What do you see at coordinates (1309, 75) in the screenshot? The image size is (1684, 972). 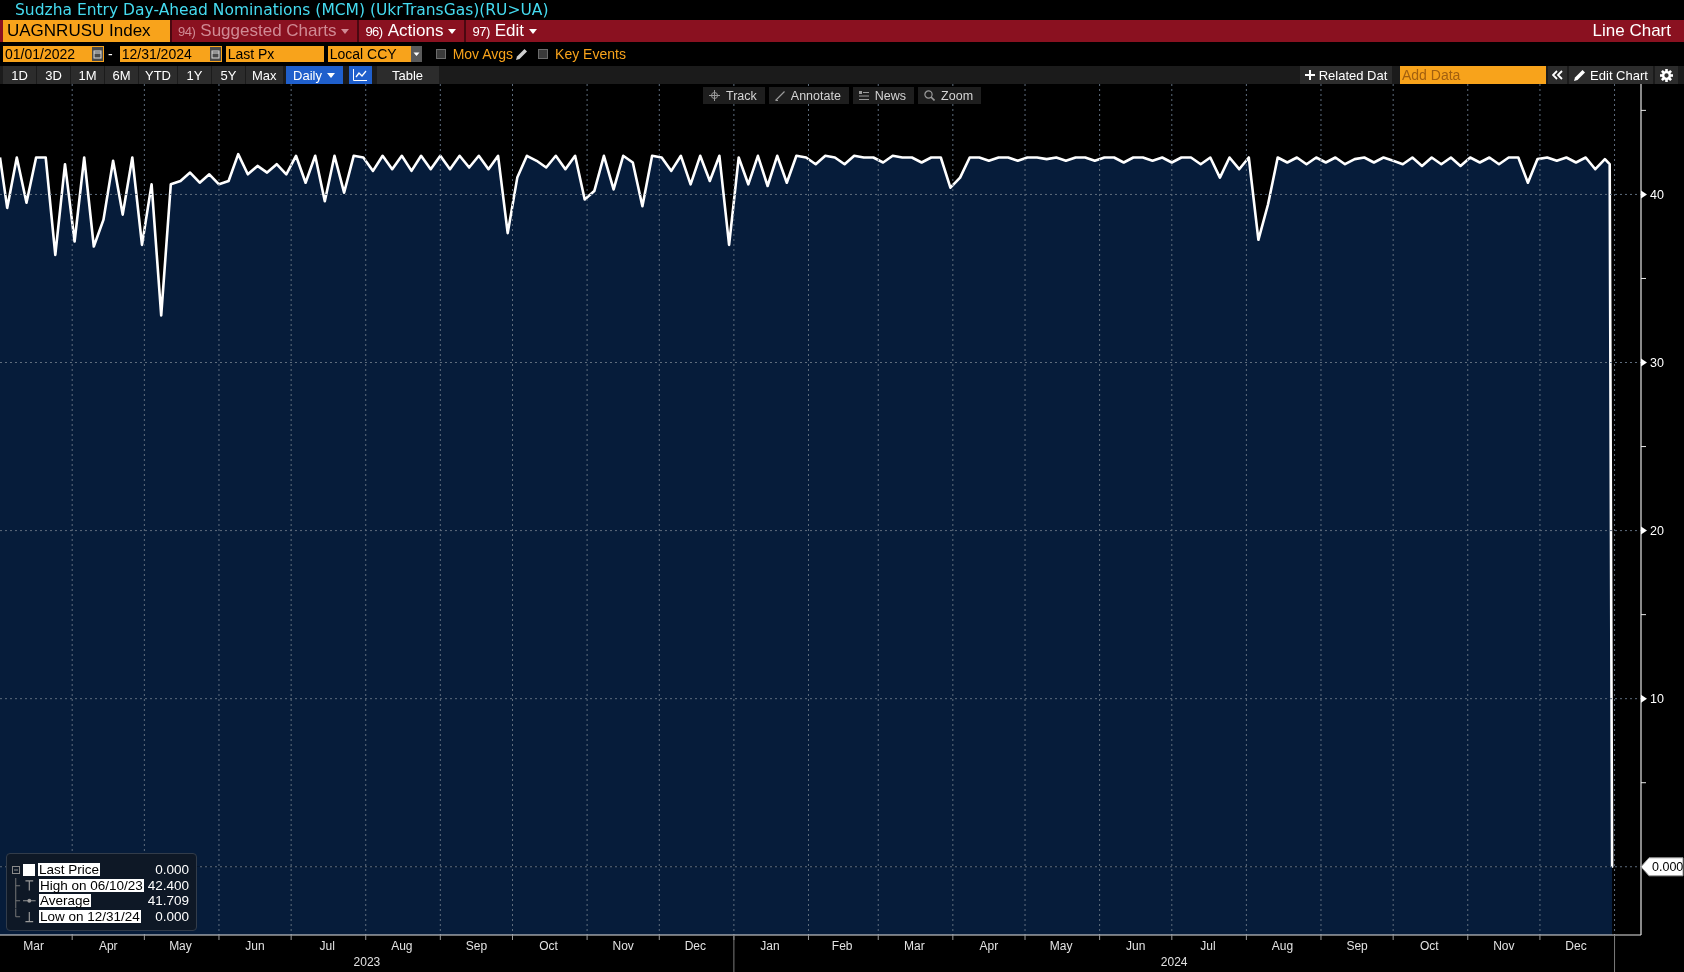 I see `plus-icon` at bounding box center [1309, 75].